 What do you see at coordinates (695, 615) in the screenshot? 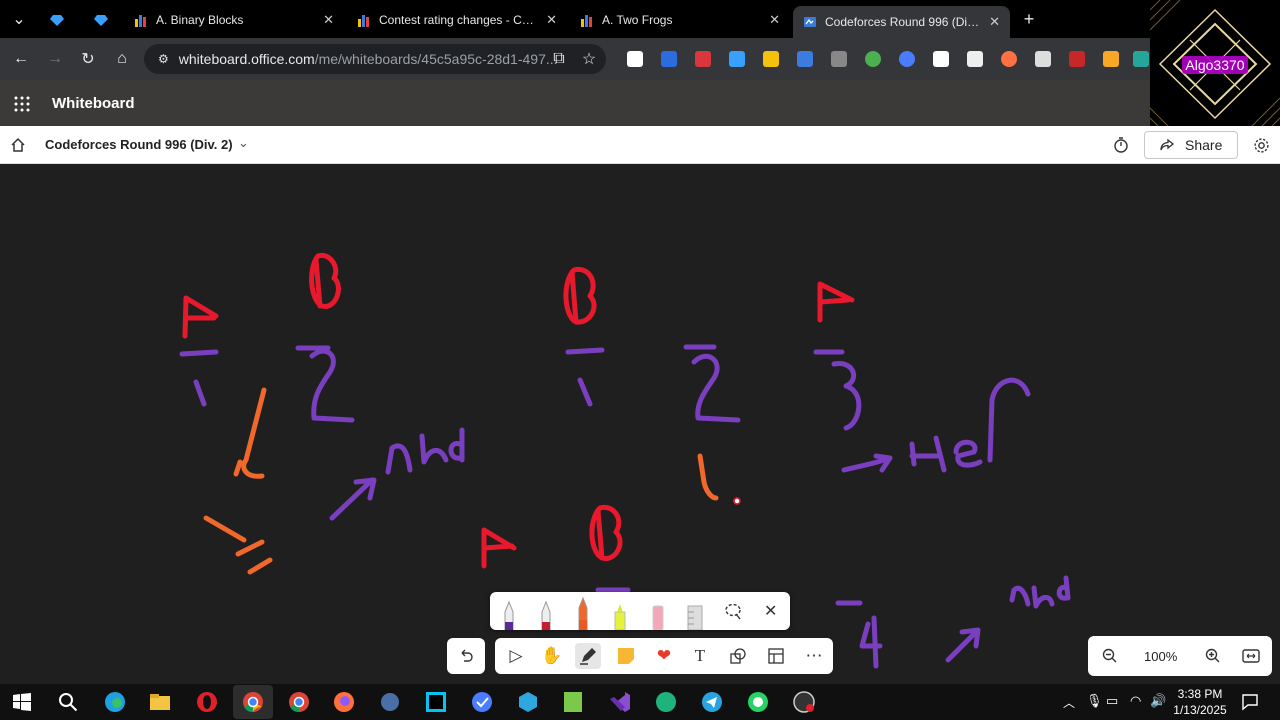
I see `ruler-icon` at bounding box center [695, 615].